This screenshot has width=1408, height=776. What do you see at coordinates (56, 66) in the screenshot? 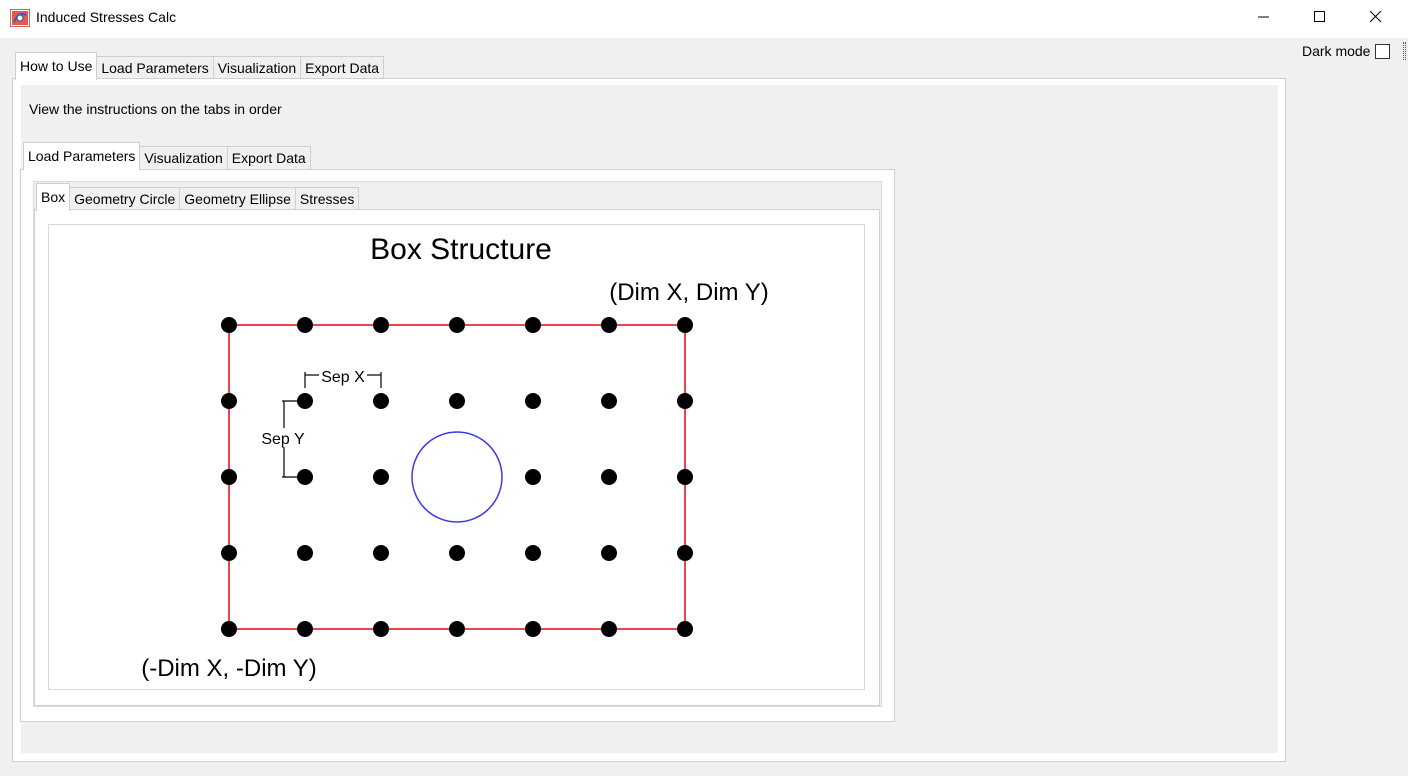
I see `tab-how-to-use: How to Use` at bounding box center [56, 66].